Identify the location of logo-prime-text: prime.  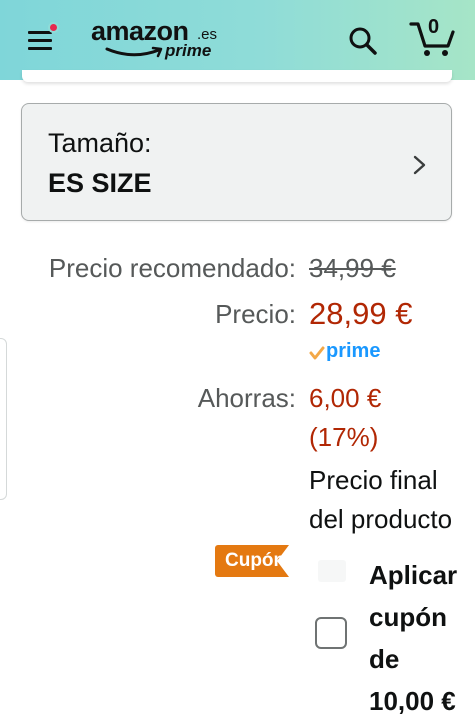
(188, 50).